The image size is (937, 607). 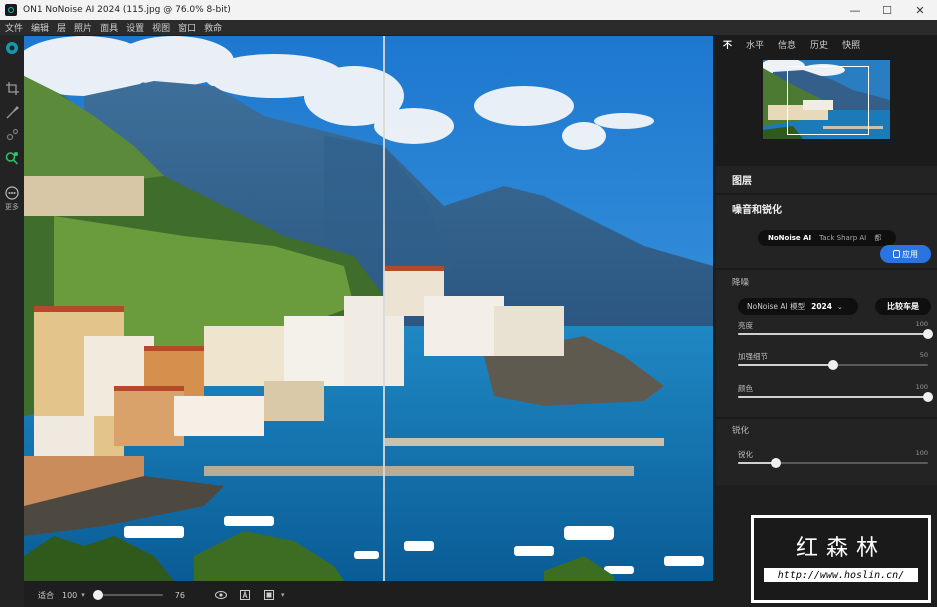 What do you see at coordinates (855, 10) in the screenshot?
I see `minimize-button: —` at bounding box center [855, 10].